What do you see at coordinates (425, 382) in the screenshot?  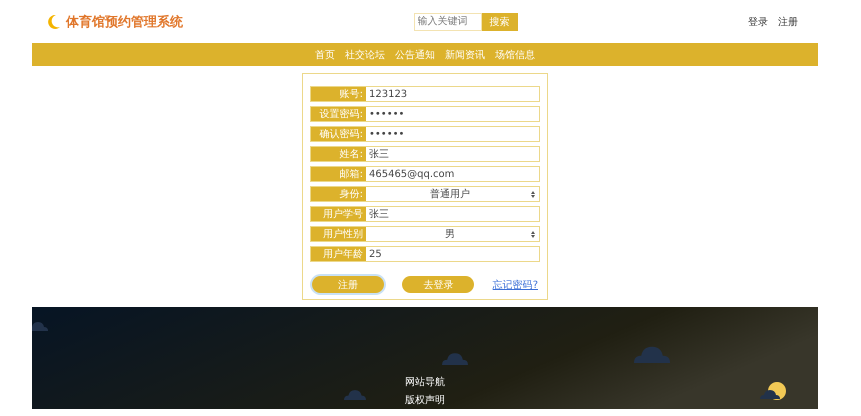 I see `footer-link: 网站导航` at bounding box center [425, 382].